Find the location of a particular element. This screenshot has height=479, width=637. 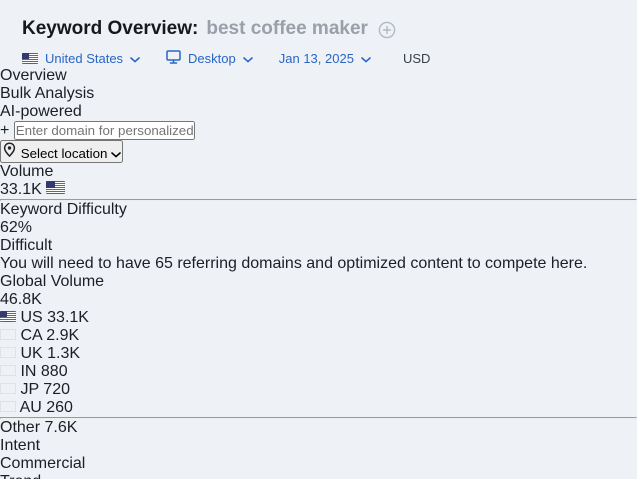

country-volume-value: 880 is located at coordinates (54, 371).